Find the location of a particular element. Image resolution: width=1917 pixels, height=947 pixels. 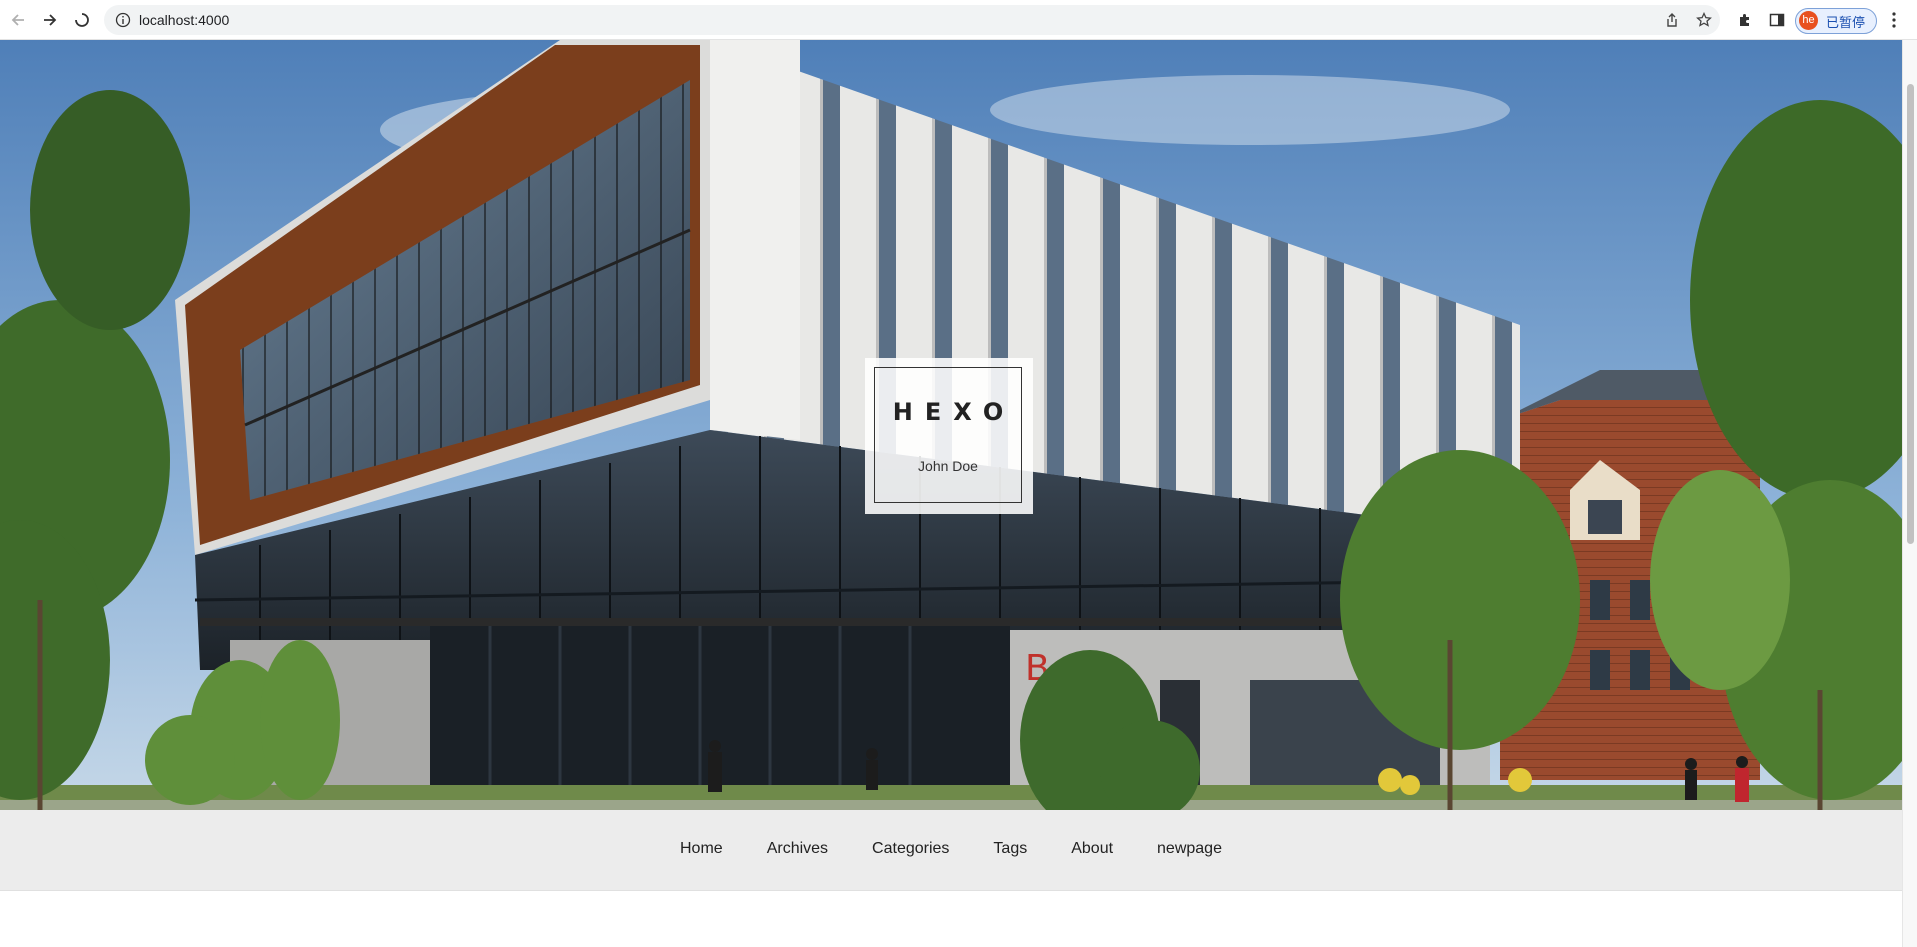

browser-toolbar: localhost:4000 he 已暂停 is located at coordinates (958, 20).